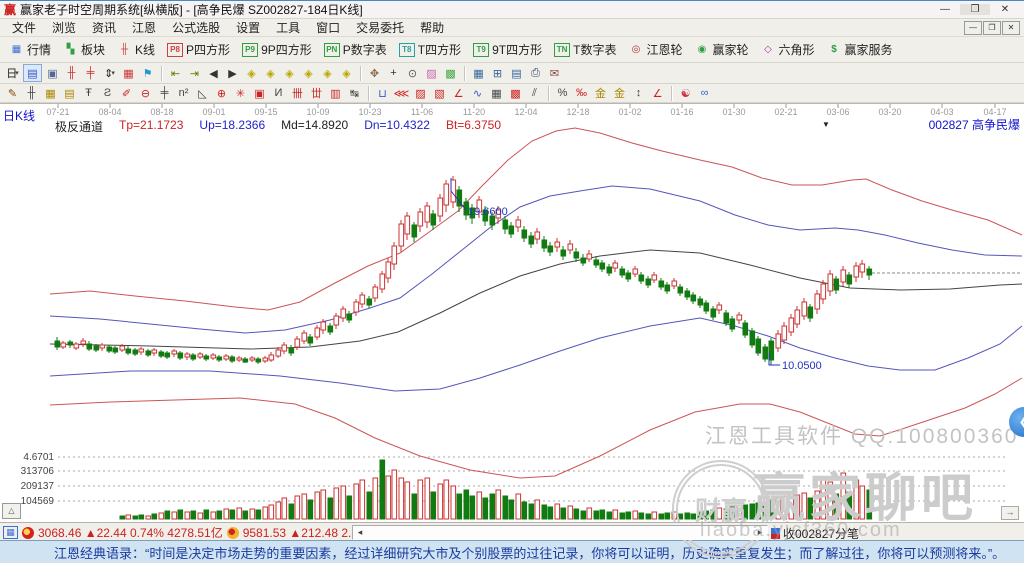  What do you see at coordinates (975, 9) in the screenshot?
I see `maximize-button: ❐` at bounding box center [975, 9].